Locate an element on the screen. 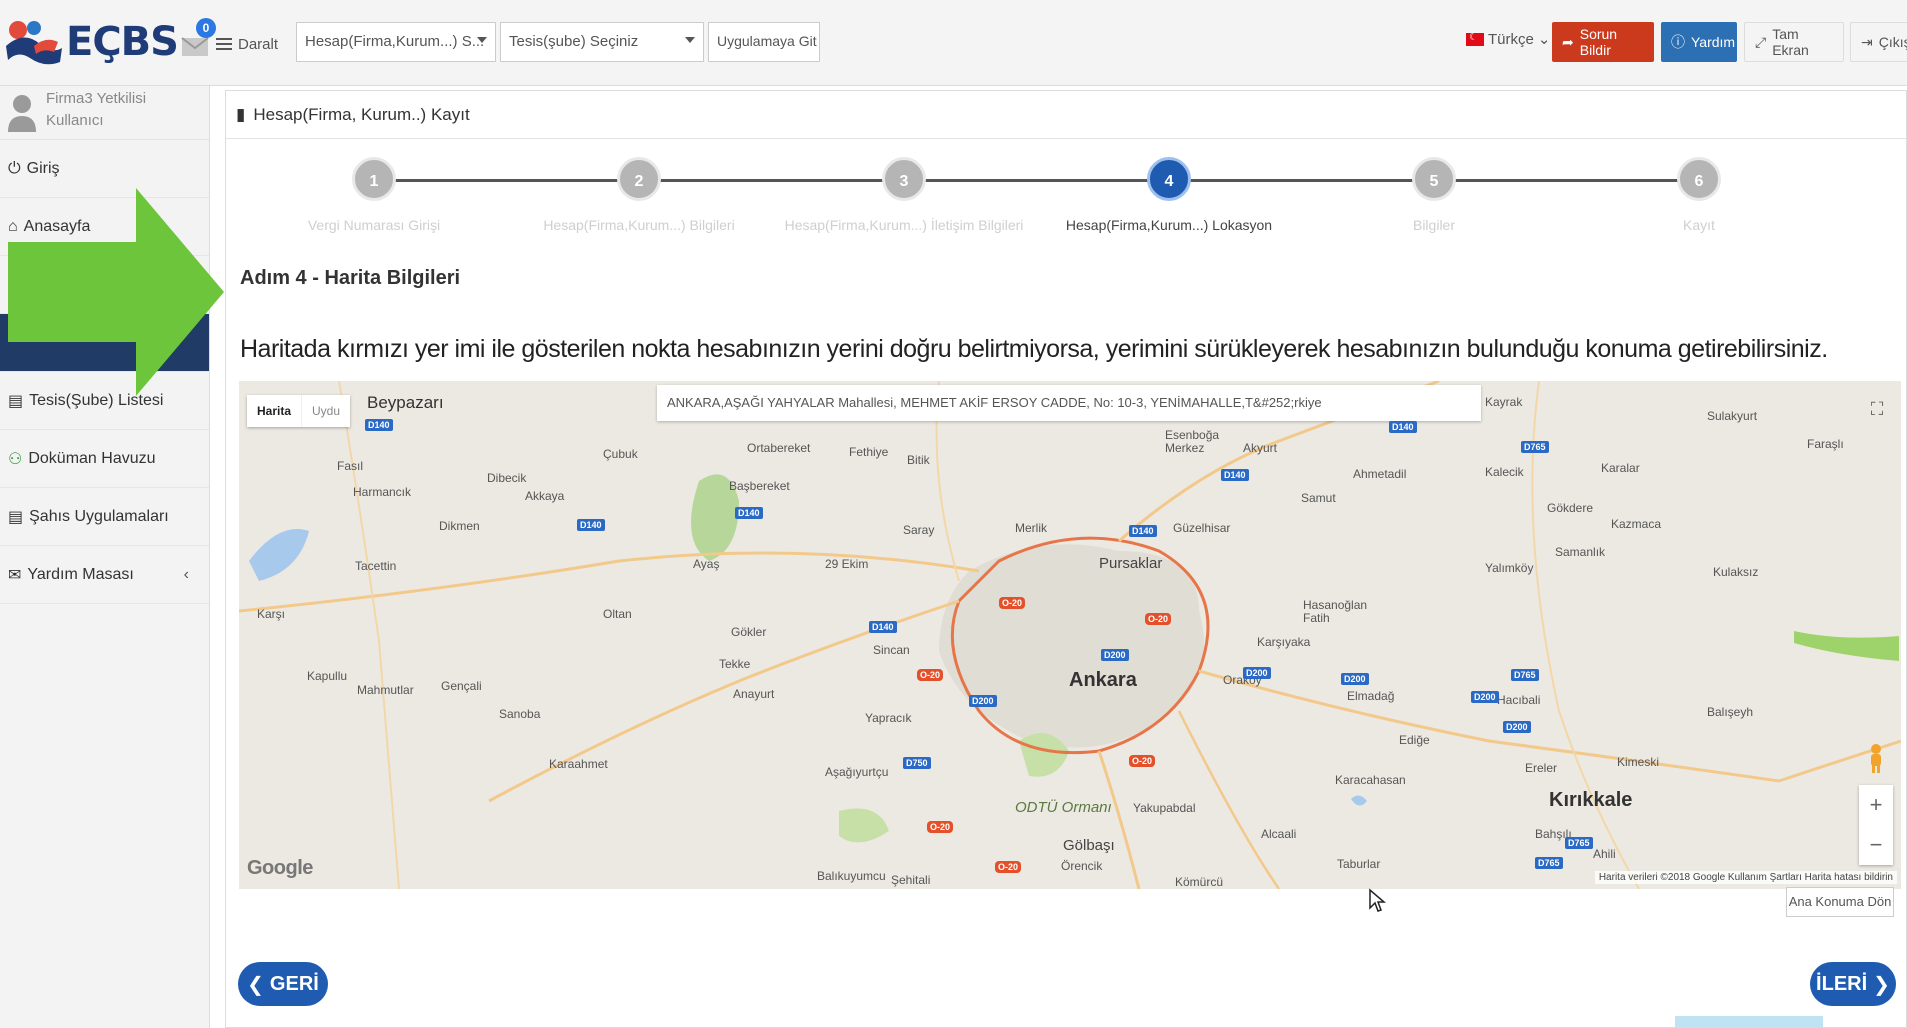 The image size is (1907, 1028). wizard-progress-line is located at coordinates (1031, 180).